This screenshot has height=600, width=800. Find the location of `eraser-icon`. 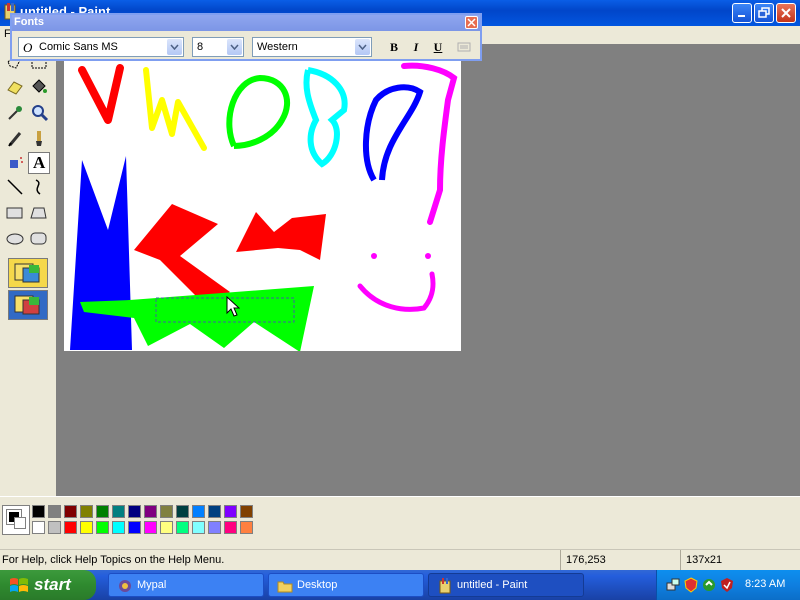

eraser-icon is located at coordinates (15, 87).